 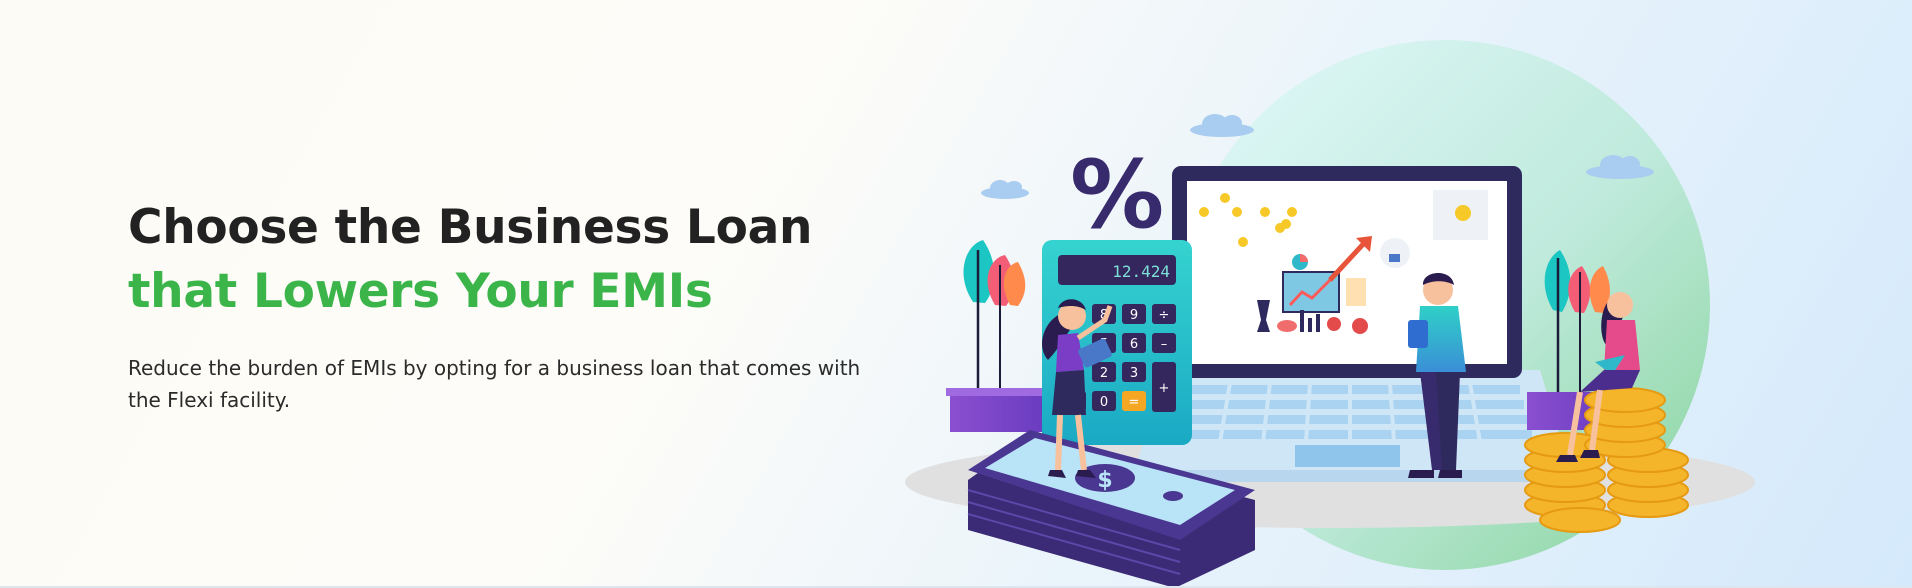 I want to click on hero-title-accent: that Lowers Your EMIs, so click(x=420, y=291).